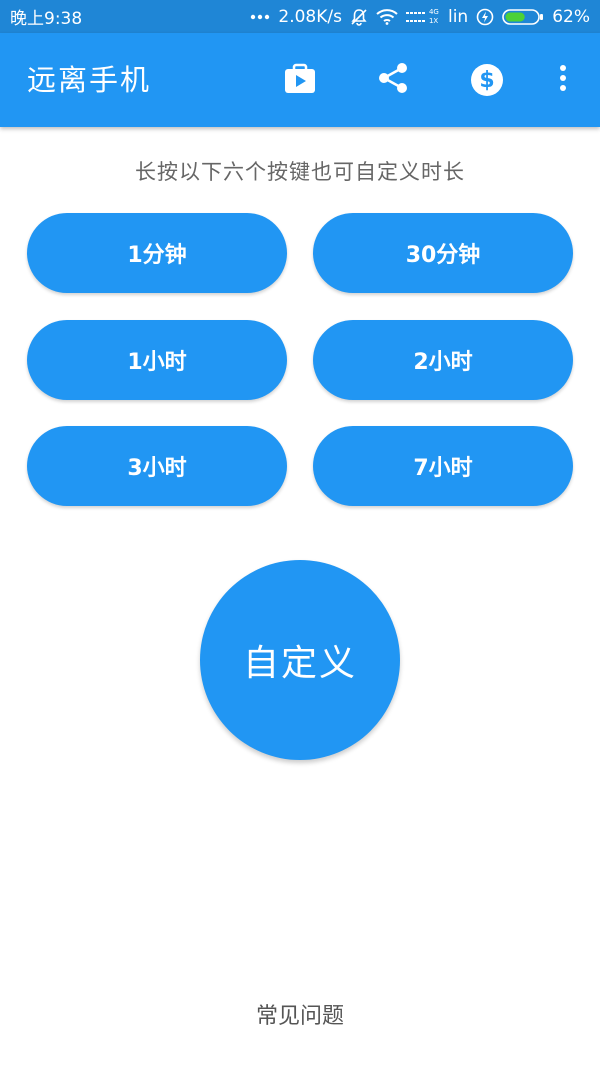  I want to click on battery-icon, so click(523, 17).